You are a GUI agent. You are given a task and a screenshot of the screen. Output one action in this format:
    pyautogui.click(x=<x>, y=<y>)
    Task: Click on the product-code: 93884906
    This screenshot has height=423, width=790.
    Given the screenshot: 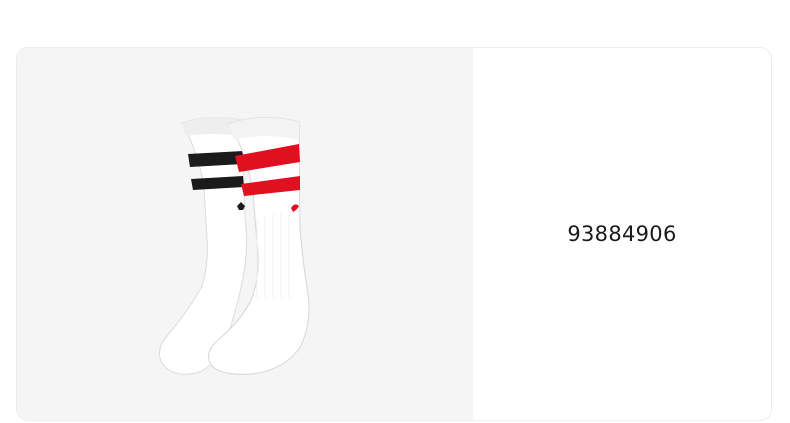 What is the action you would take?
    pyautogui.click(x=622, y=234)
    